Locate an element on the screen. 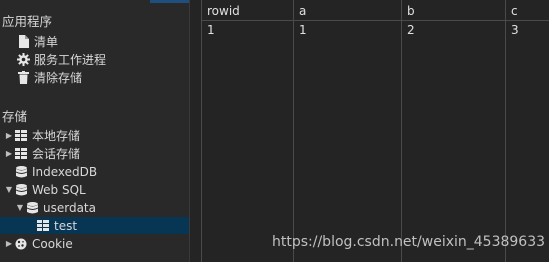  gear-icon is located at coordinates (23, 60).